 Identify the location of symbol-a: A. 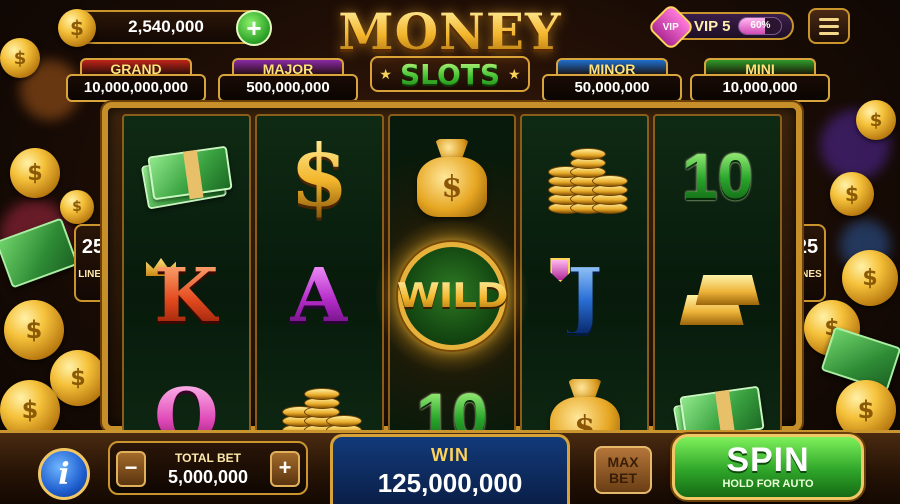
(319, 296).